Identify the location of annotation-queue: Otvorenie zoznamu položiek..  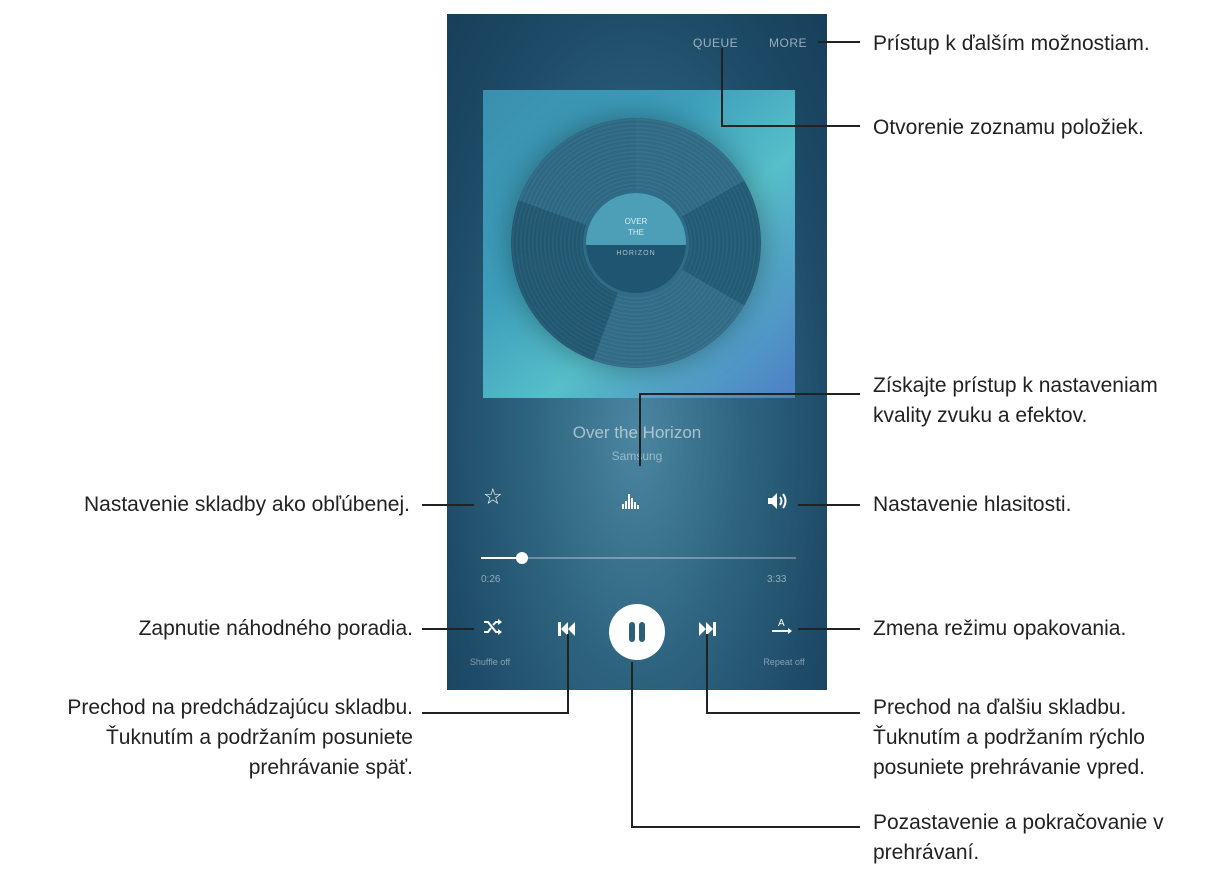
(1008, 127).